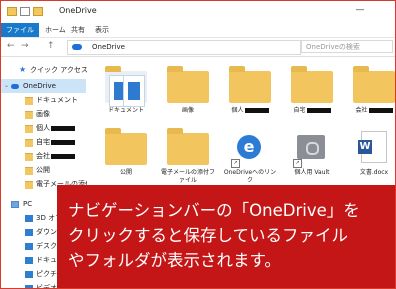  I want to click on sidebar-item-label: クイック アクセス, so click(59, 70).